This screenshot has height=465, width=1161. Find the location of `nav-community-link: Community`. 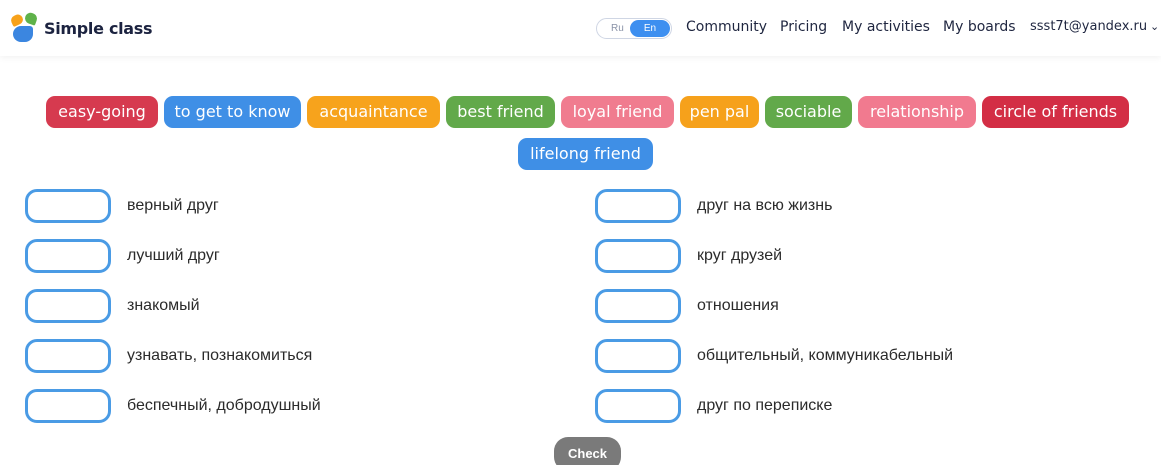

nav-community-link: Community is located at coordinates (726, 27).